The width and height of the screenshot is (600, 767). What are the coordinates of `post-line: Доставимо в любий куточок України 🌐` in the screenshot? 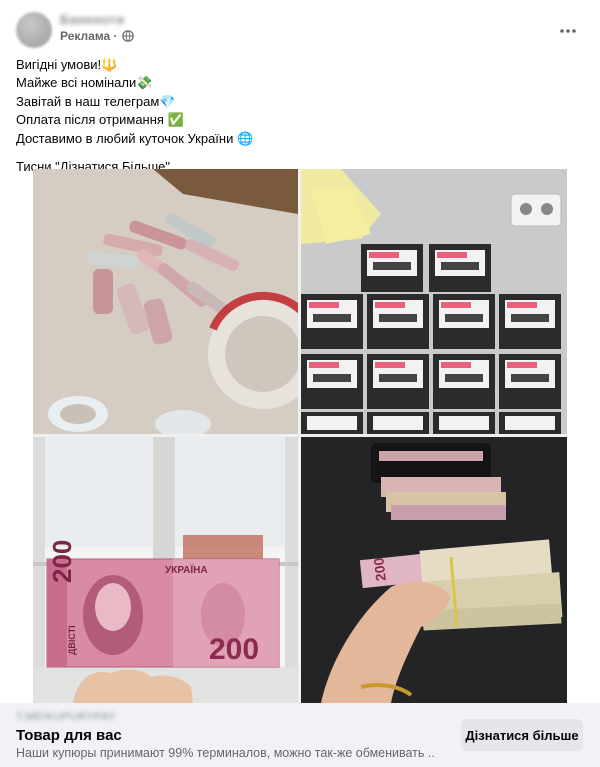 It's located at (135, 138).